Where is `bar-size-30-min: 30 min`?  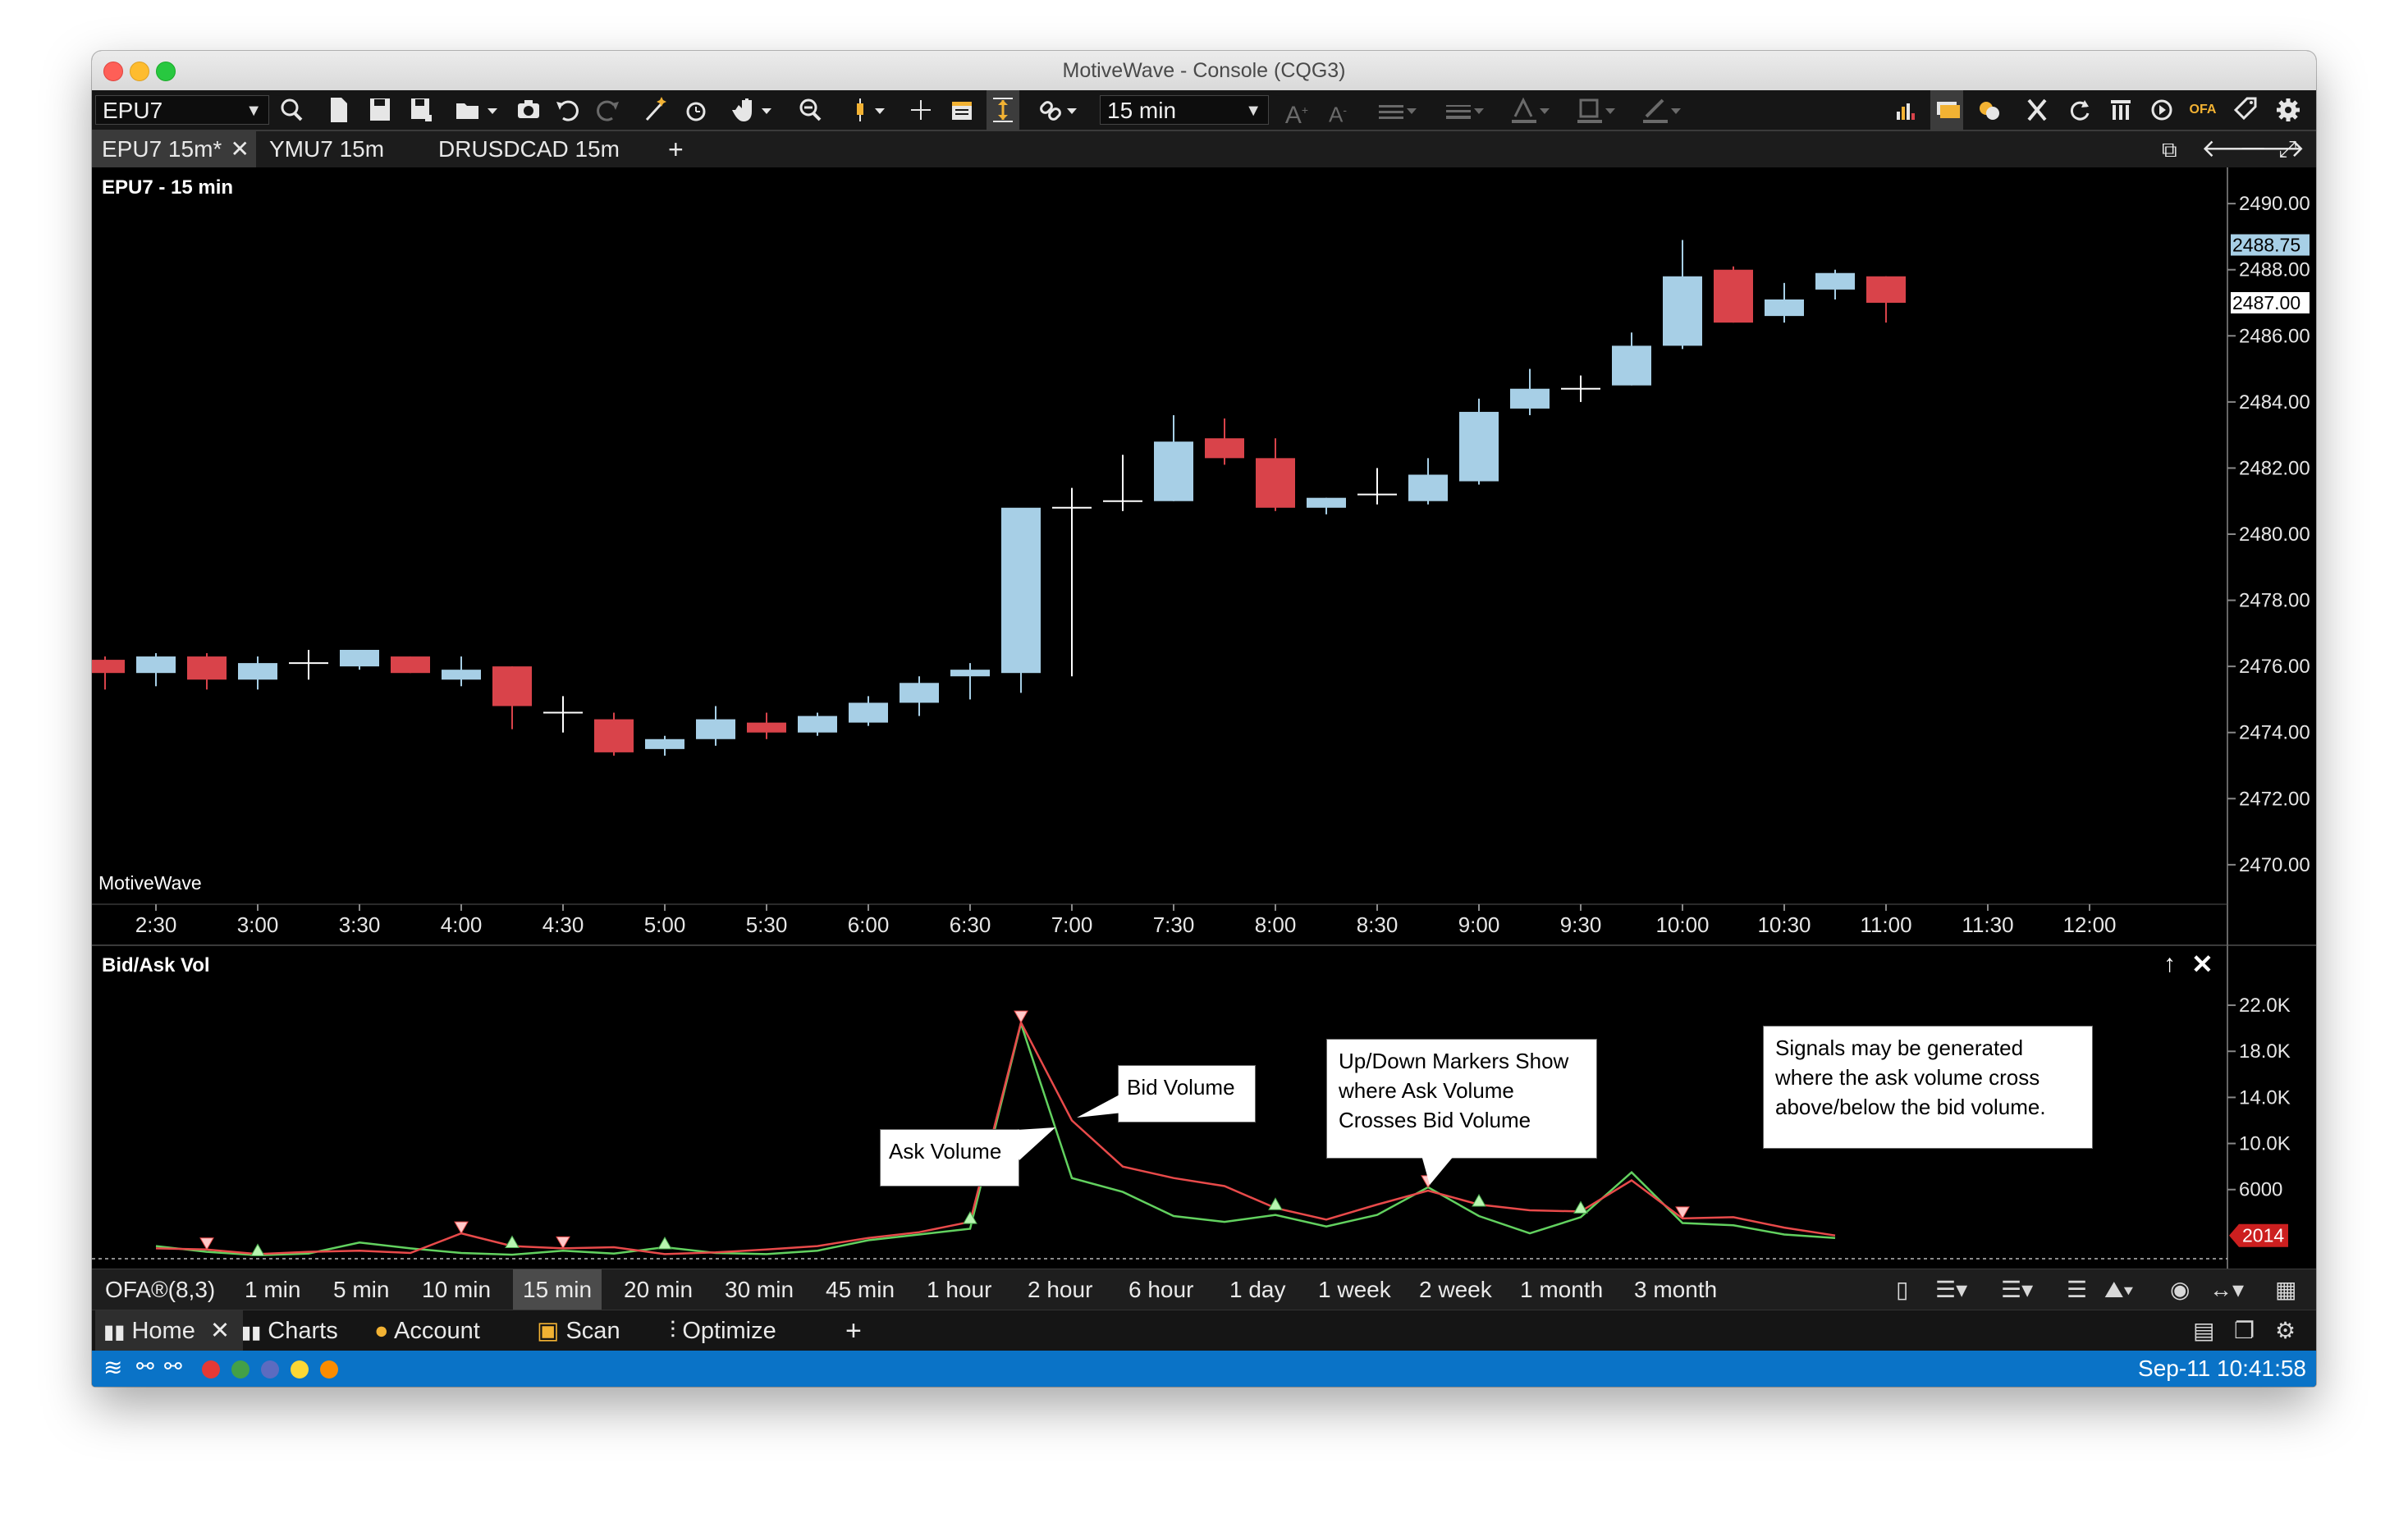
bar-size-30-min: 30 min is located at coordinates (759, 1289).